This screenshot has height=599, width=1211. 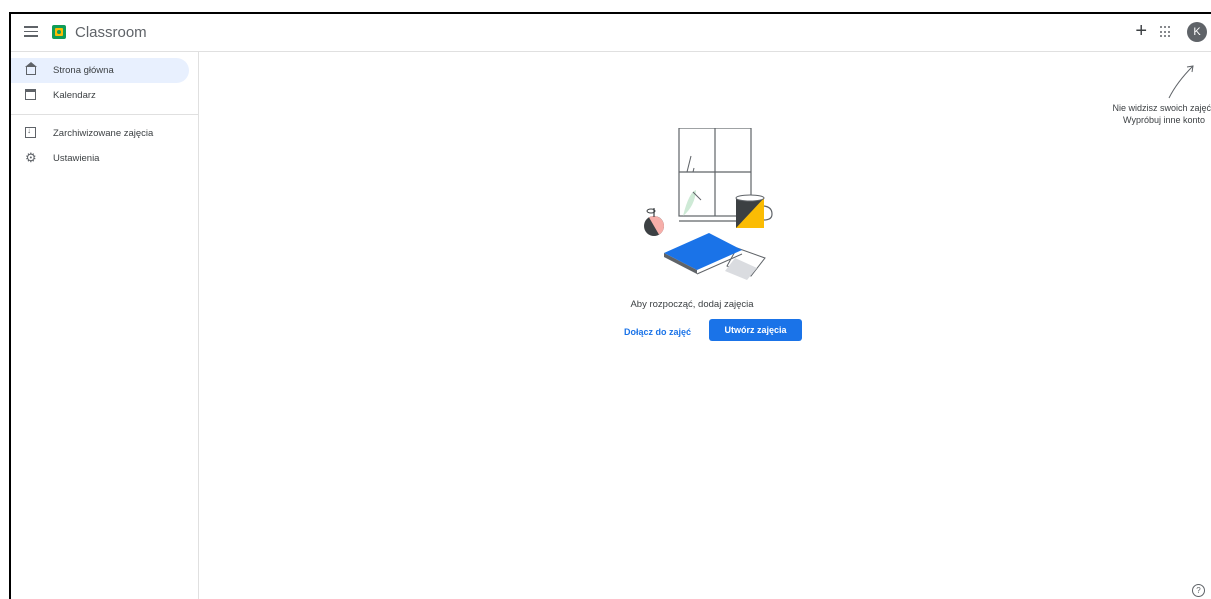 I want to click on calendar-icon, so click(x=30, y=94).